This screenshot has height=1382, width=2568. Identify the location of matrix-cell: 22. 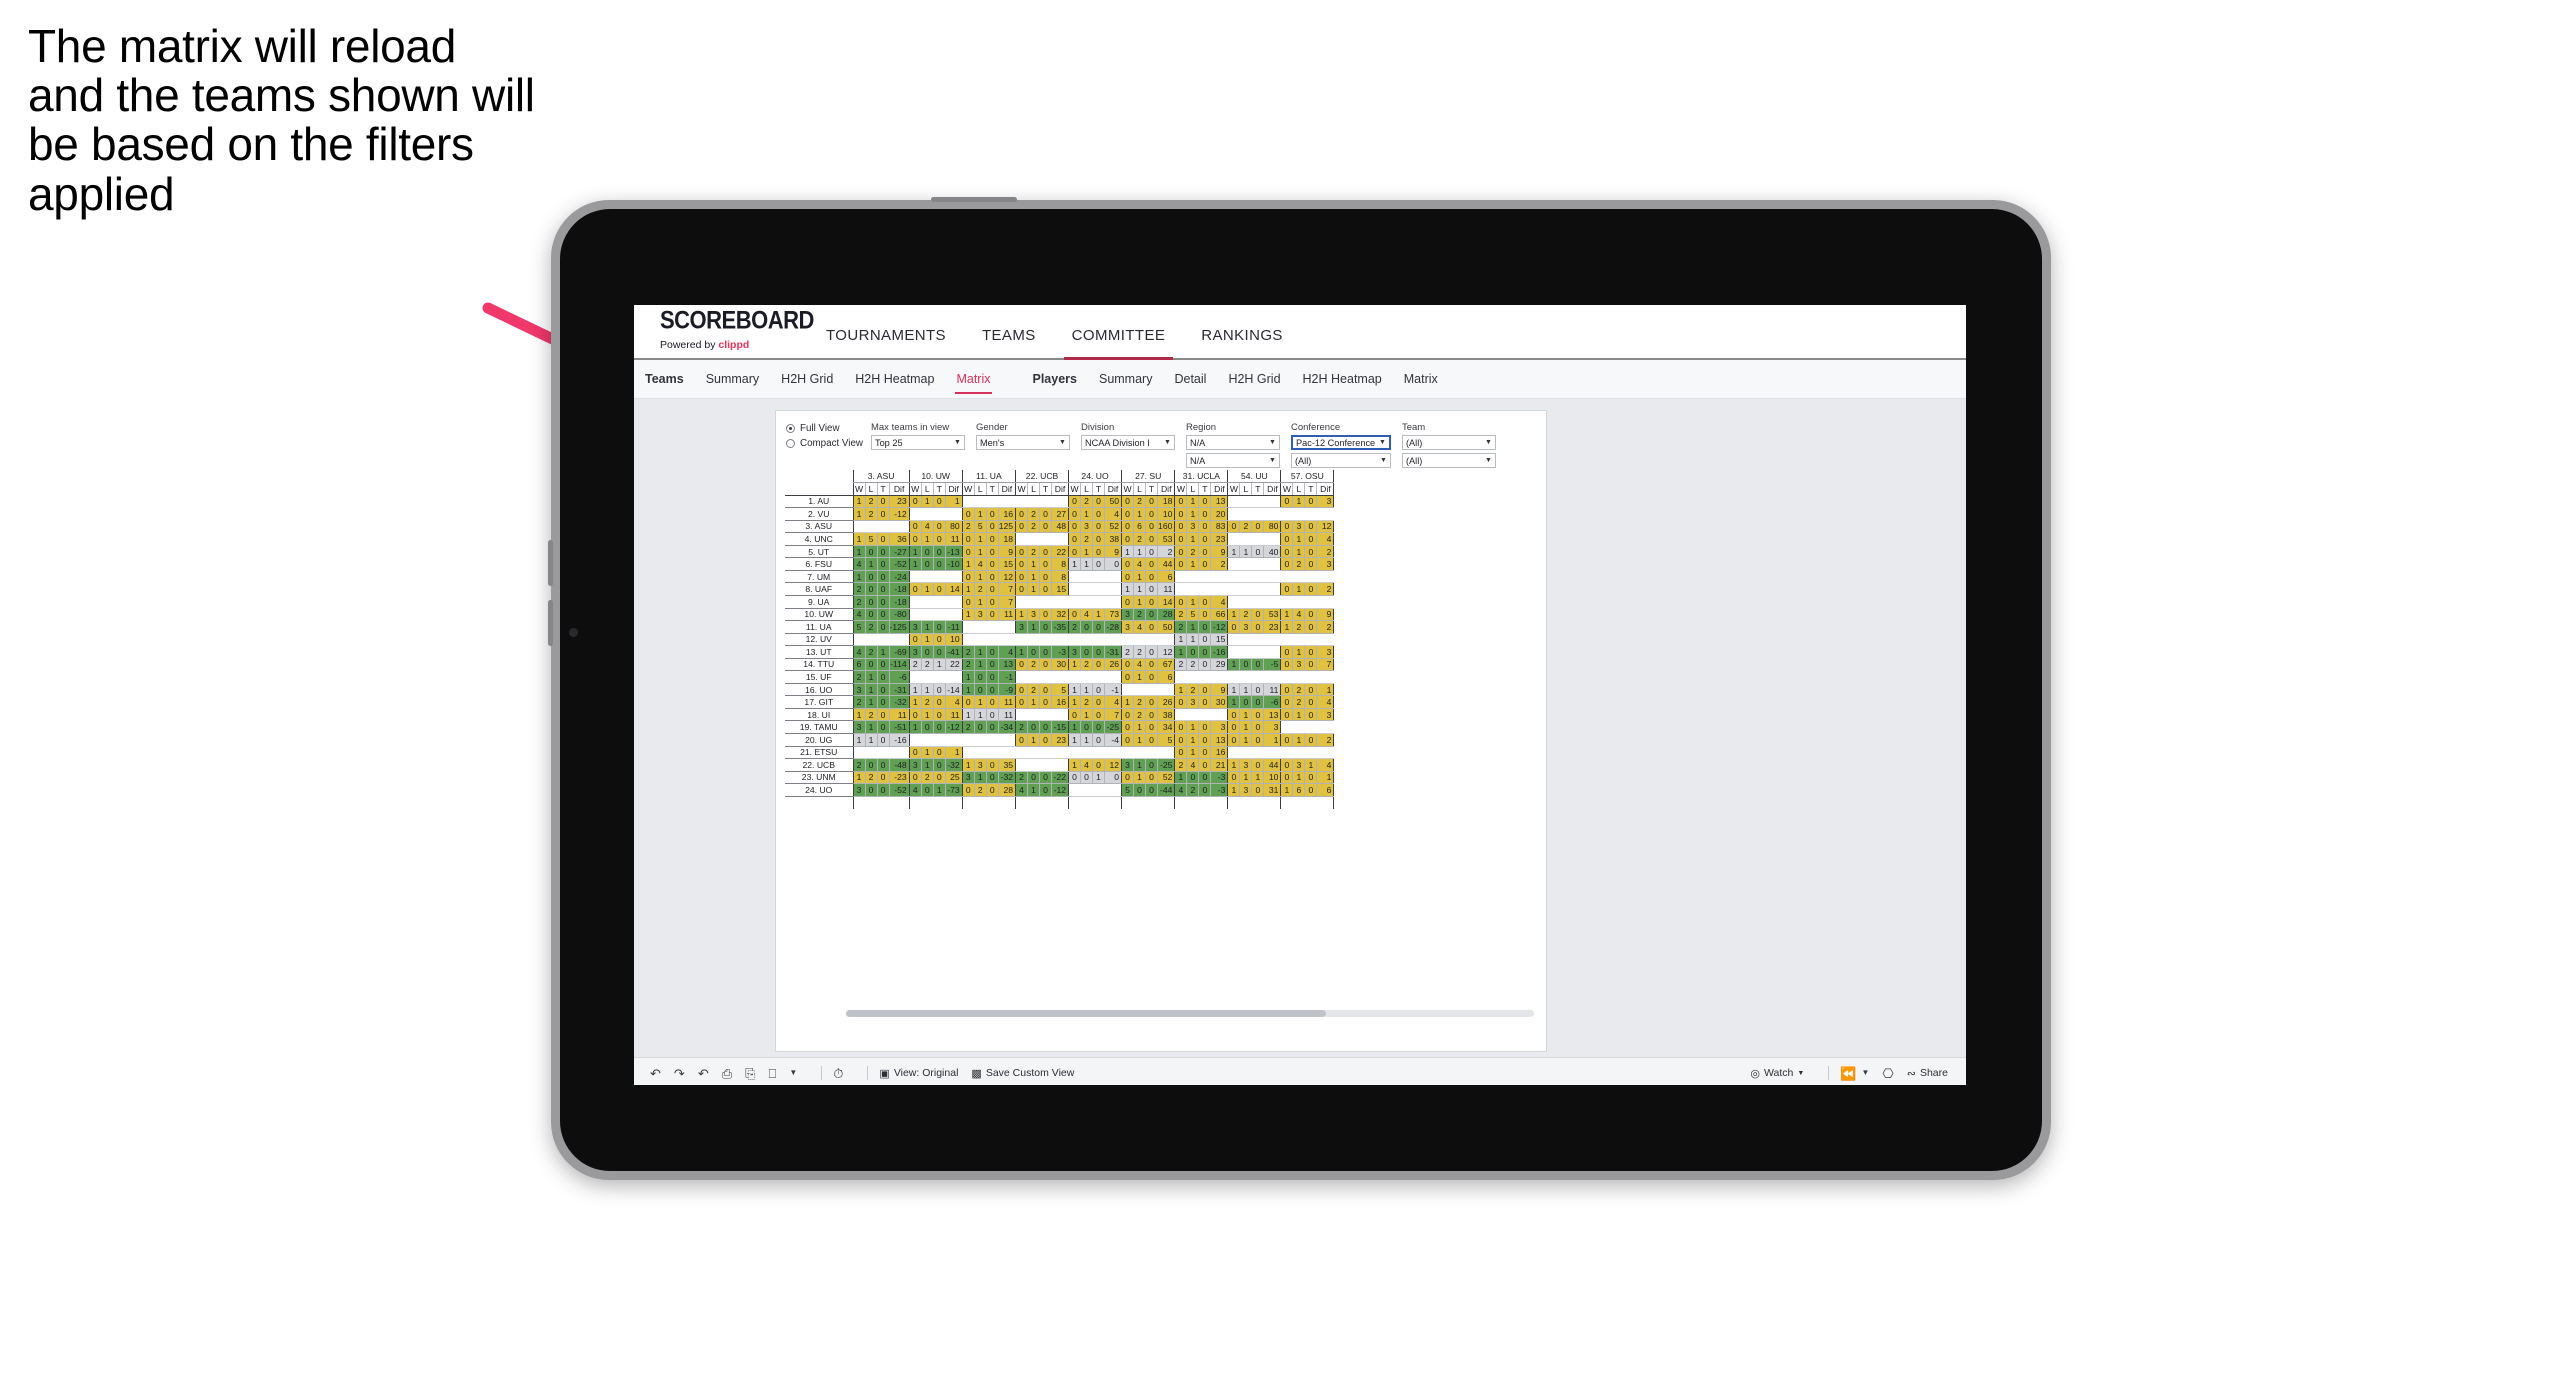
(1060, 552).